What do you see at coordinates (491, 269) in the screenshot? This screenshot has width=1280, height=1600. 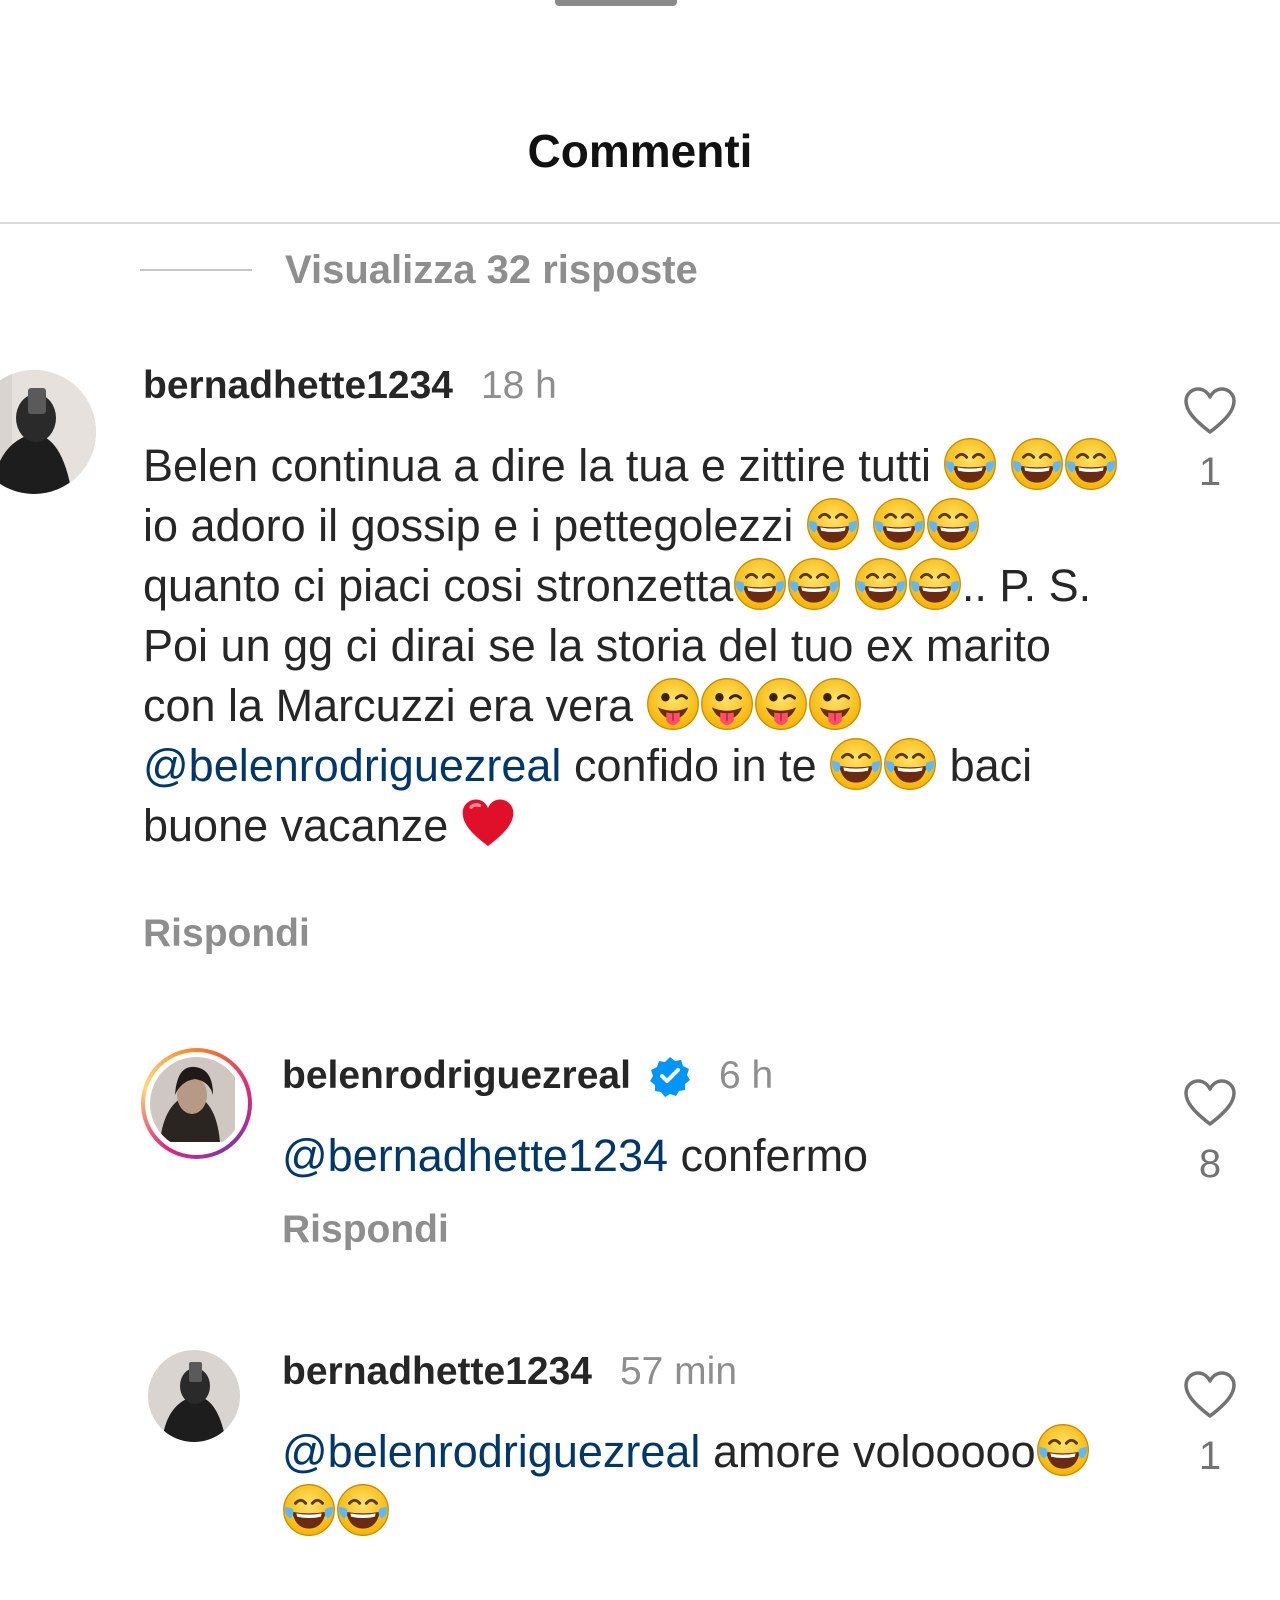 I see `view-replies-label: Visualizza 32 risposte` at bounding box center [491, 269].